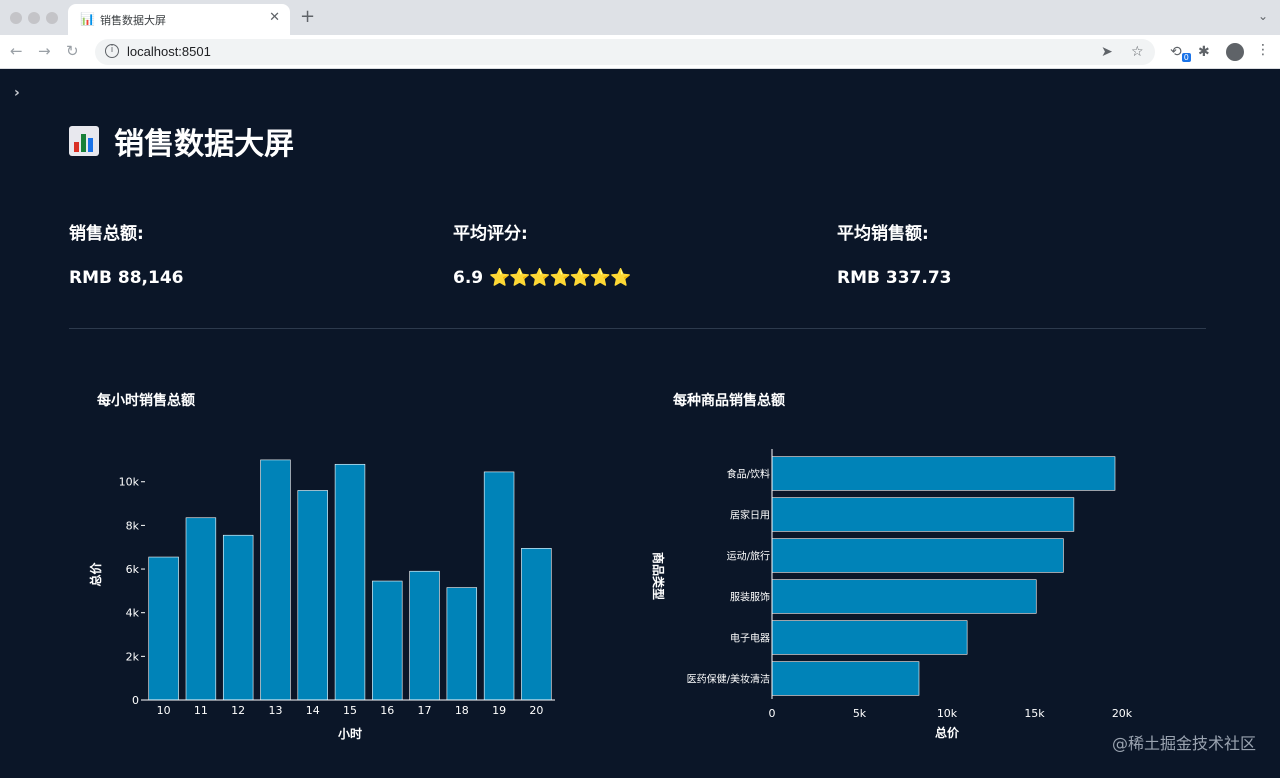 The width and height of the screenshot is (1280, 778). Describe the element at coordinates (750, 638) in the screenshot. I see `y-tick-label: 电子电器` at that location.